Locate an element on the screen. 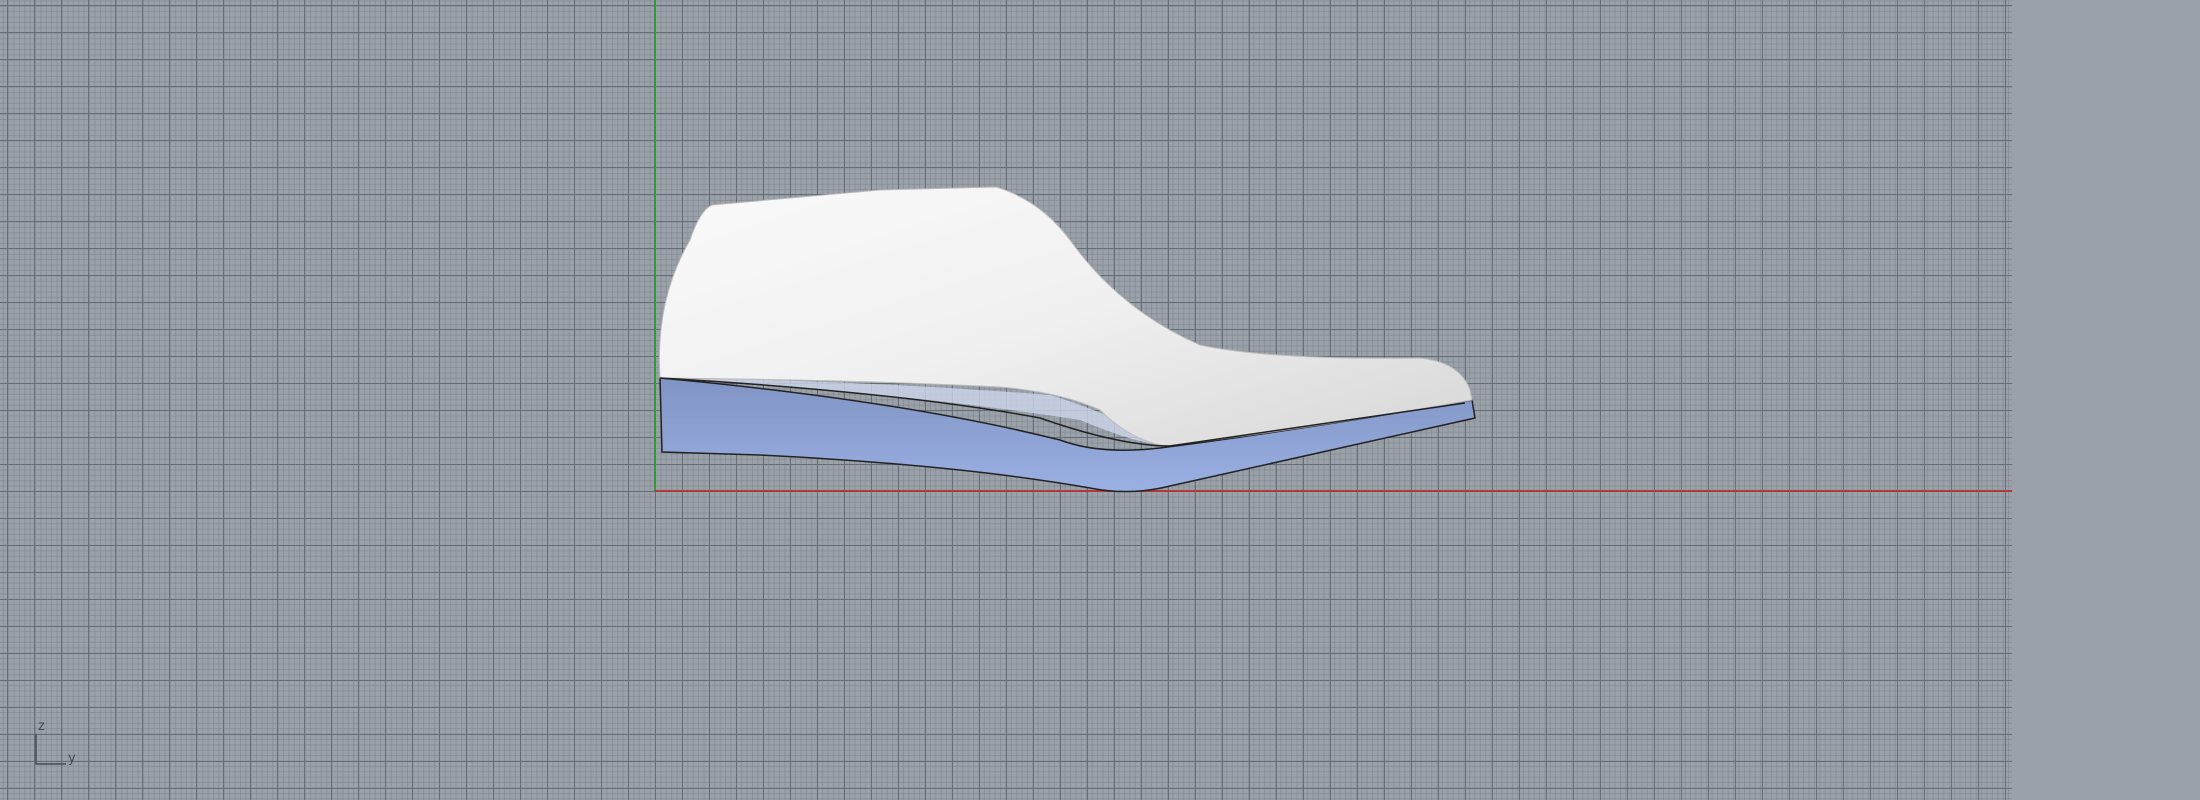 This screenshot has height=800, width=2200. axis-indicator is located at coordinates (50, 749).